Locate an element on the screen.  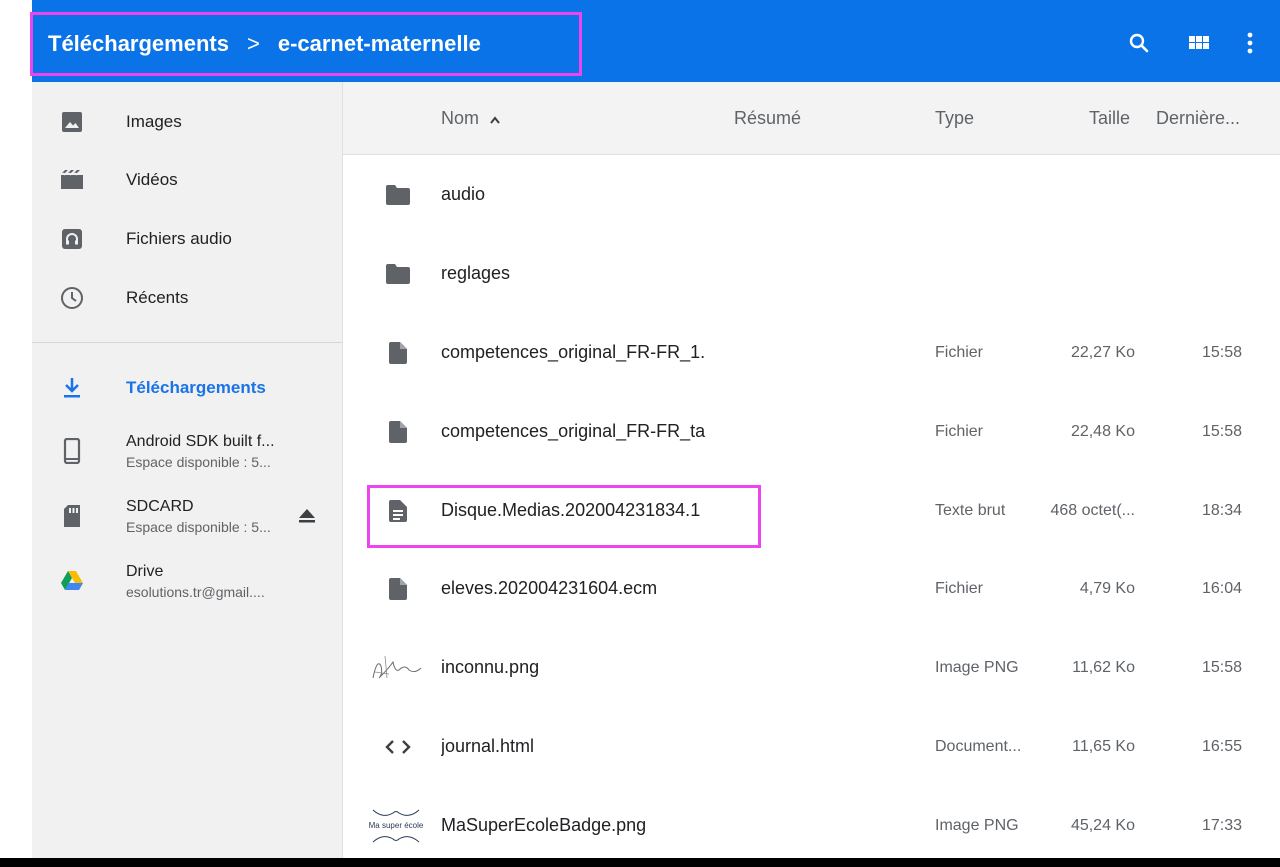
phone-icon is located at coordinates (72, 451).